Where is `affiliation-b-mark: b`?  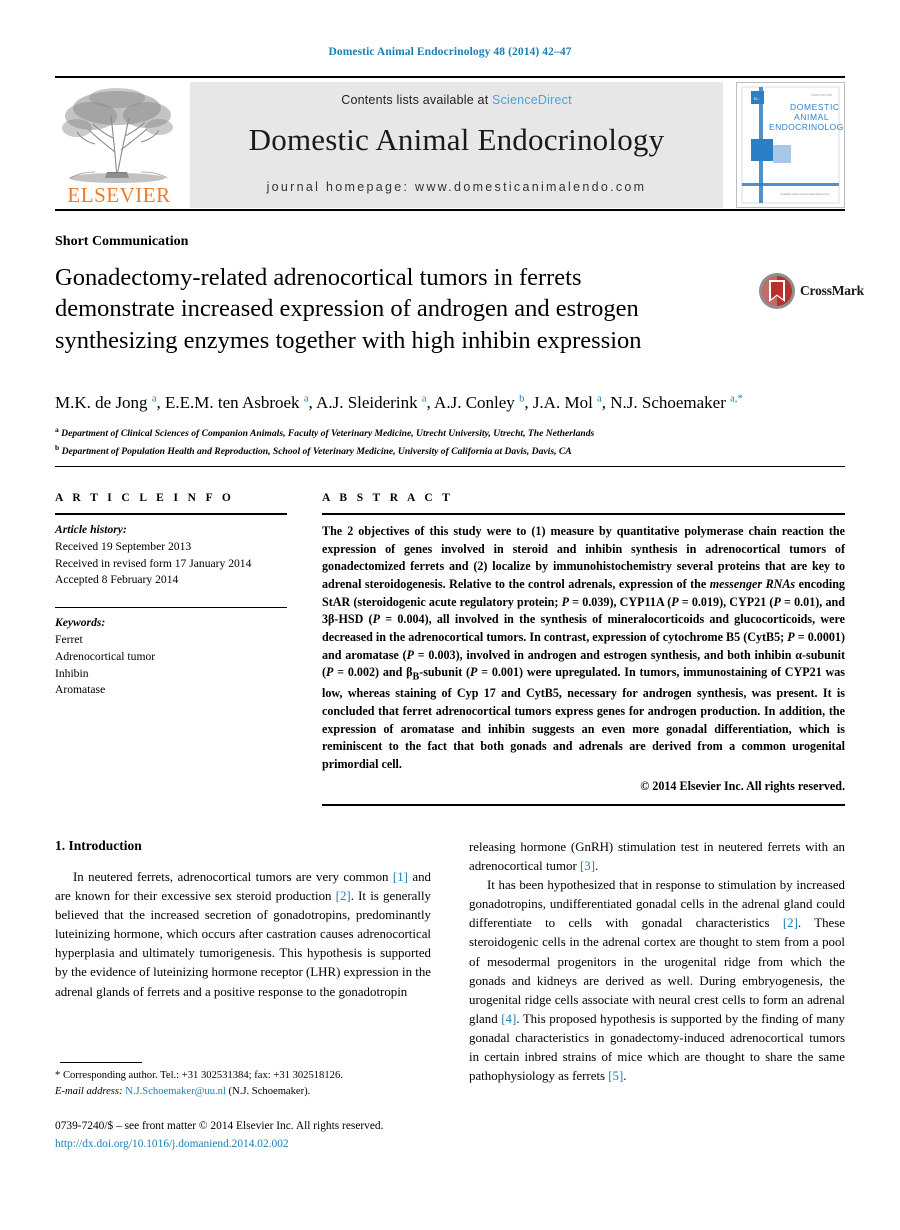 affiliation-b-mark: b is located at coordinates (57, 448).